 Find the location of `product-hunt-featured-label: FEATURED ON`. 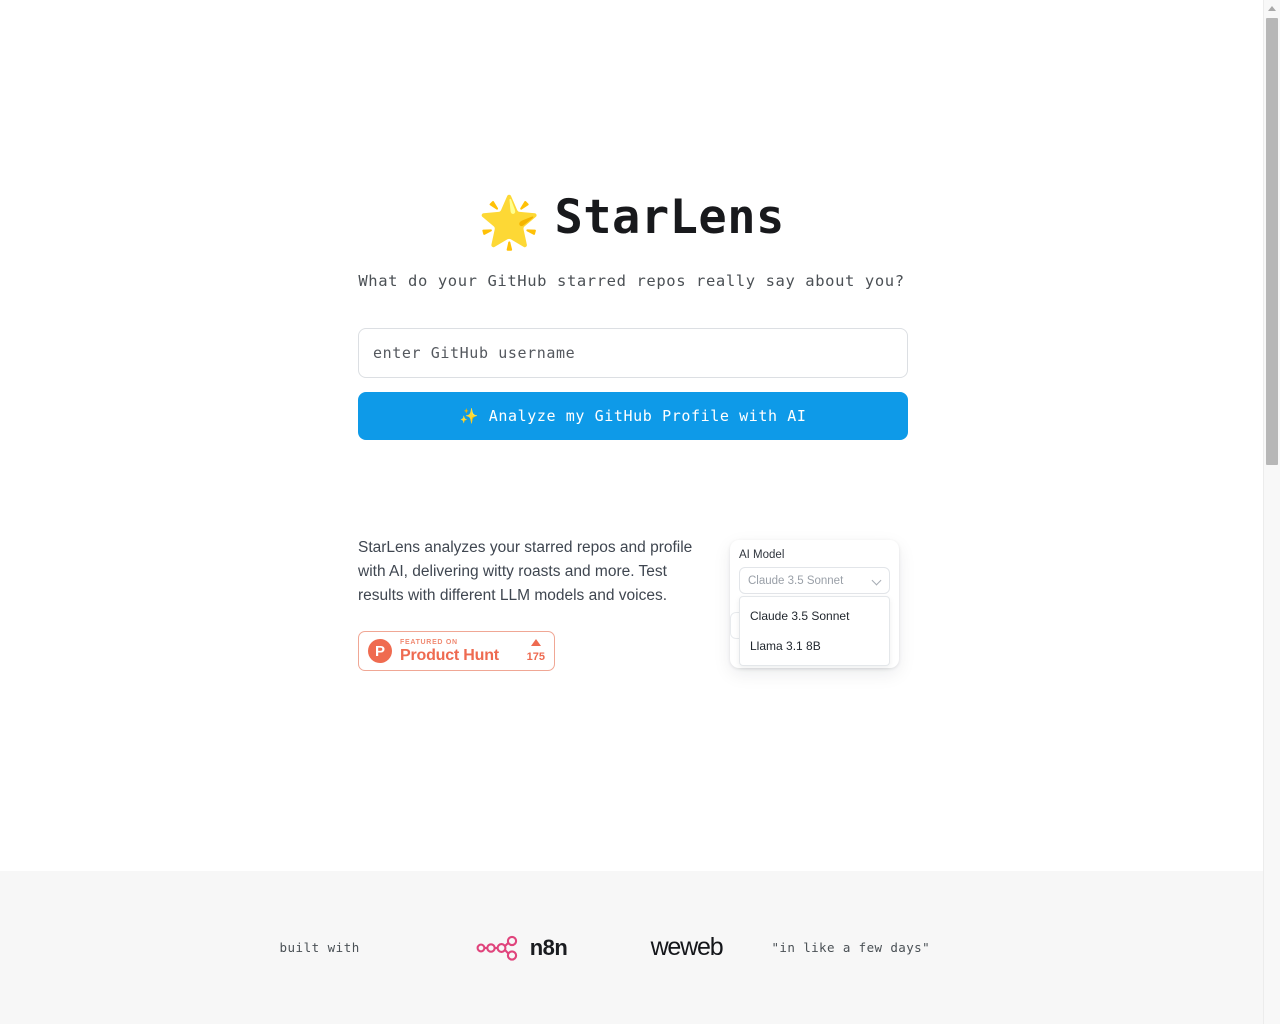

product-hunt-featured-label: FEATURED ON is located at coordinates (429, 642).